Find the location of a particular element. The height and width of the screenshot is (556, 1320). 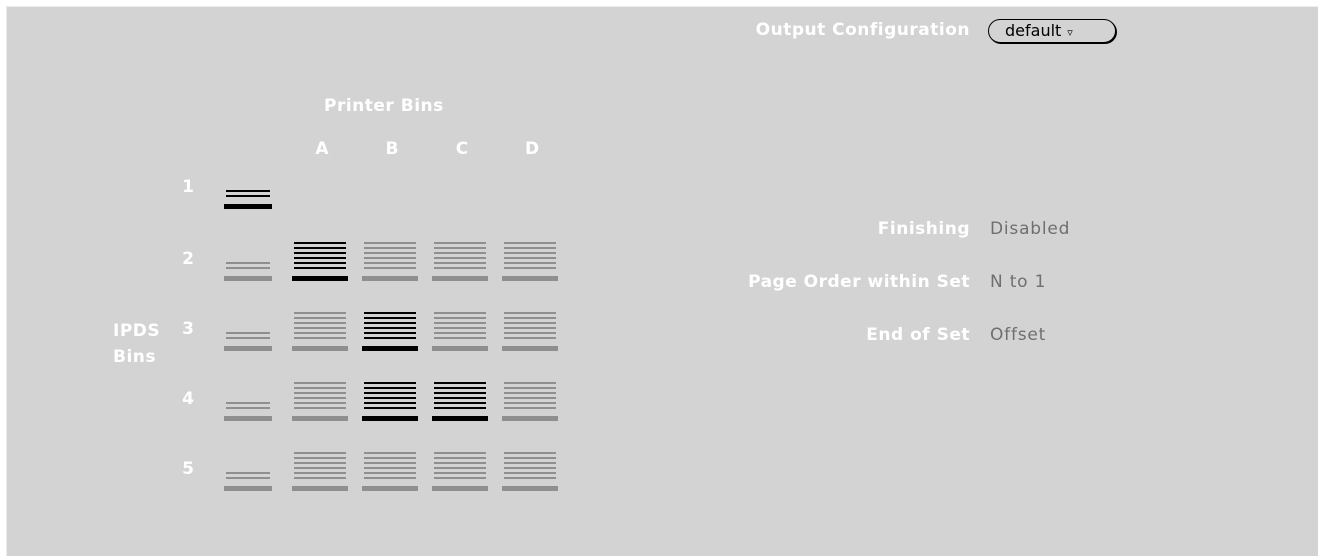

ipds-bin-row-label-5: 5 is located at coordinates (188, 469).